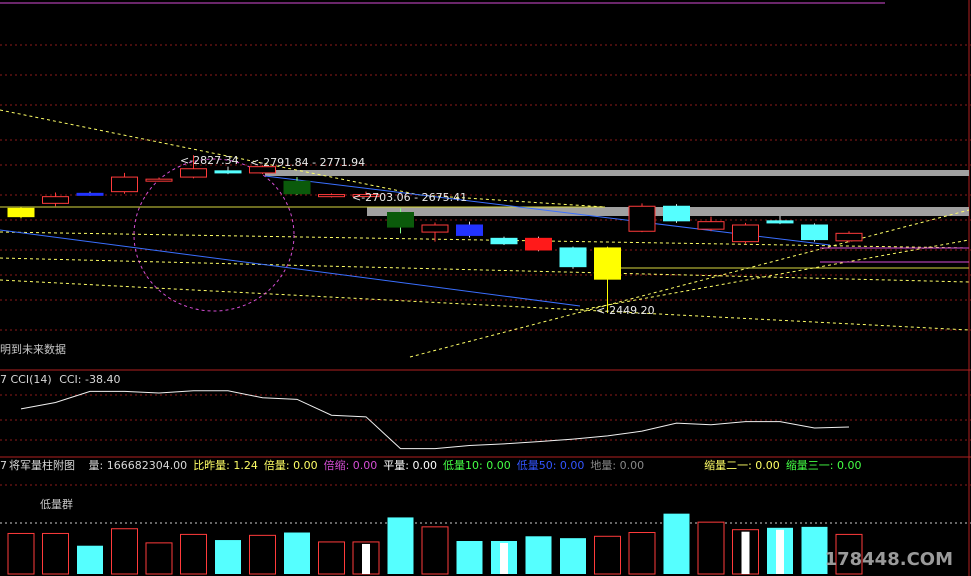  What do you see at coordinates (477, 465) in the screenshot?
I see `volume-stat-5: 低量10: 0.00` at bounding box center [477, 465].